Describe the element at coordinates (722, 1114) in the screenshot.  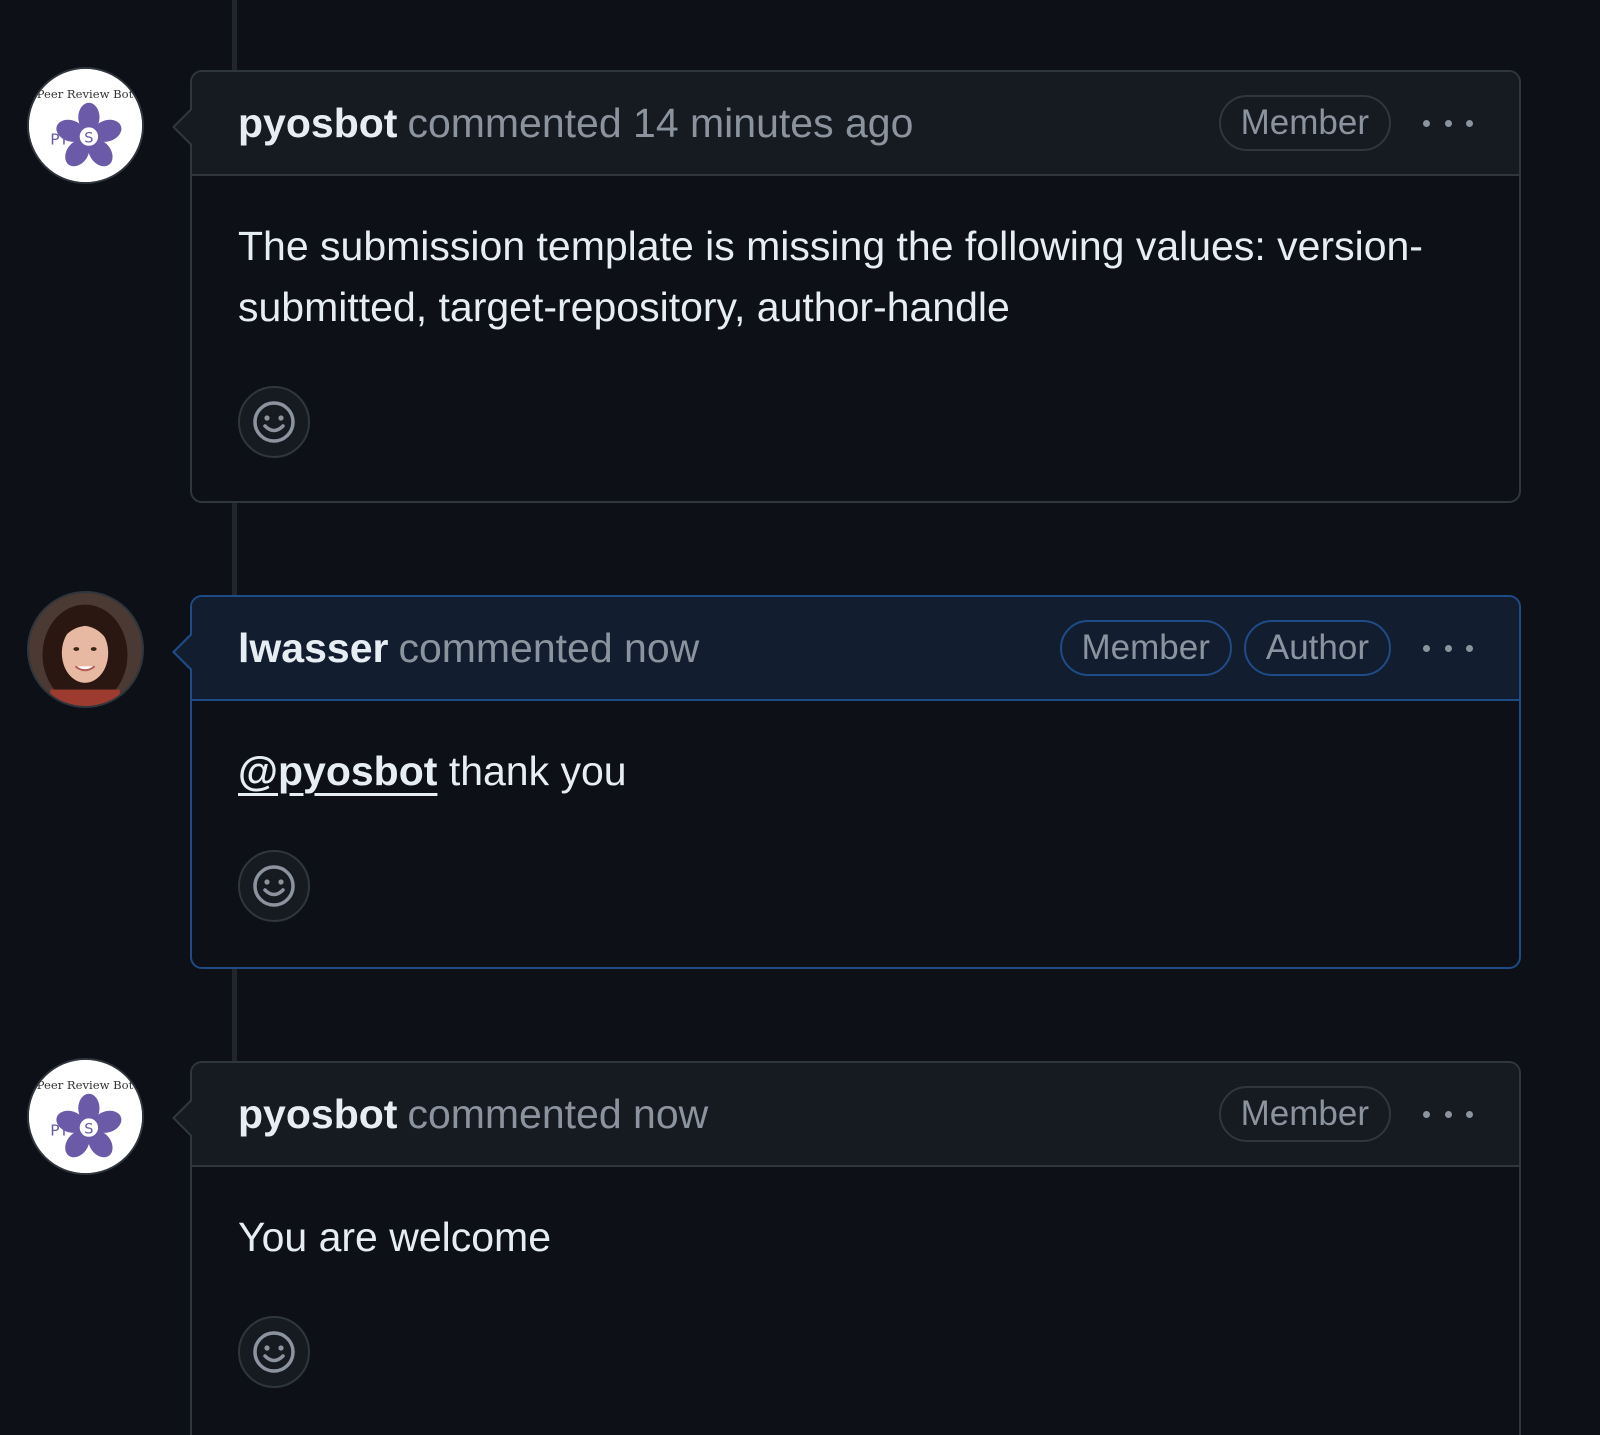
I see `comment-header-text: pyosbot commented now` at that location.